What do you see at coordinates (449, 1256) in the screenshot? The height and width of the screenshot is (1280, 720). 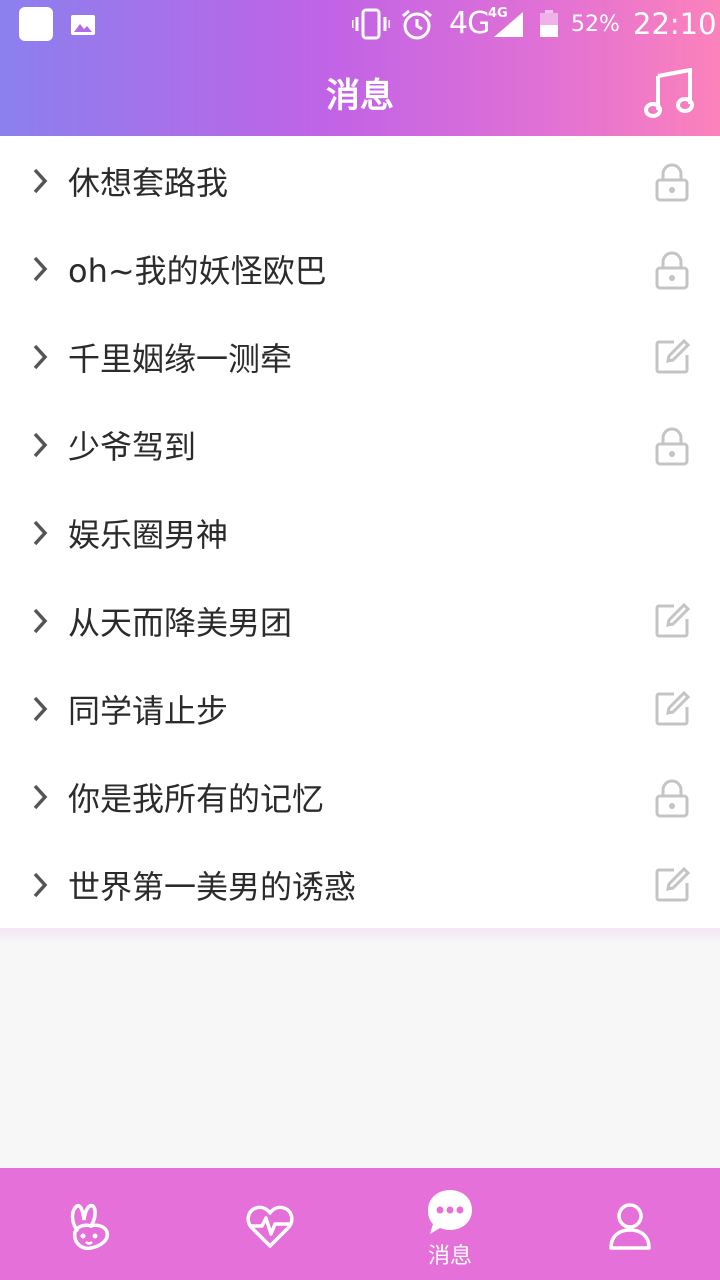 I see `tab-messages-label: 消息` at bounding box center [449, 1256].